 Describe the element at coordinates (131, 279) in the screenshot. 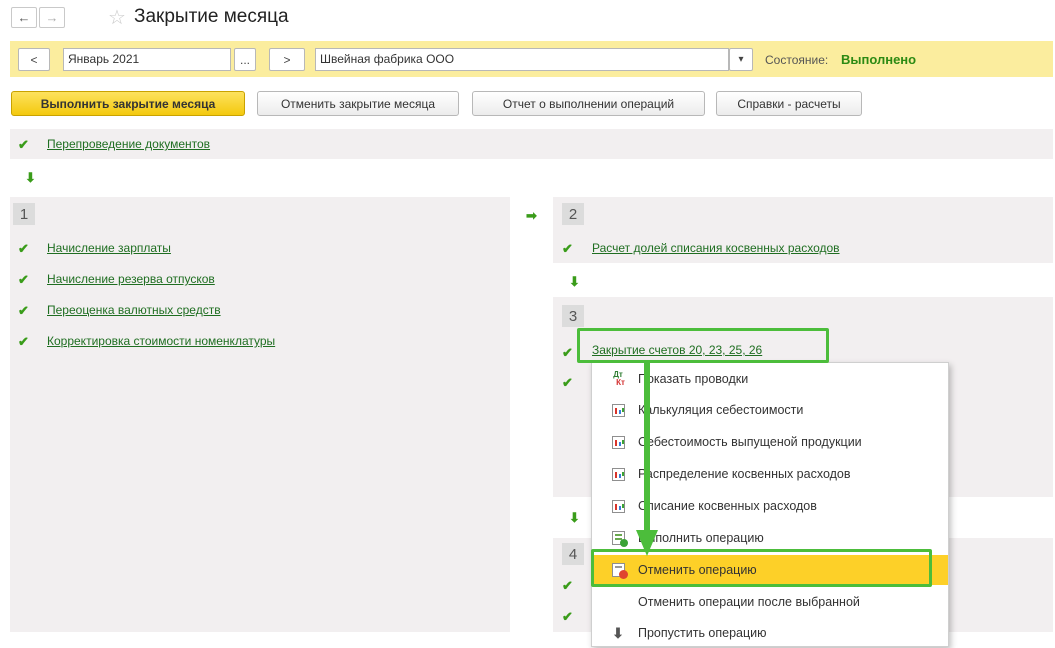

I see `op-vacation-reserve: Начисление резерва отпусков` at that location.